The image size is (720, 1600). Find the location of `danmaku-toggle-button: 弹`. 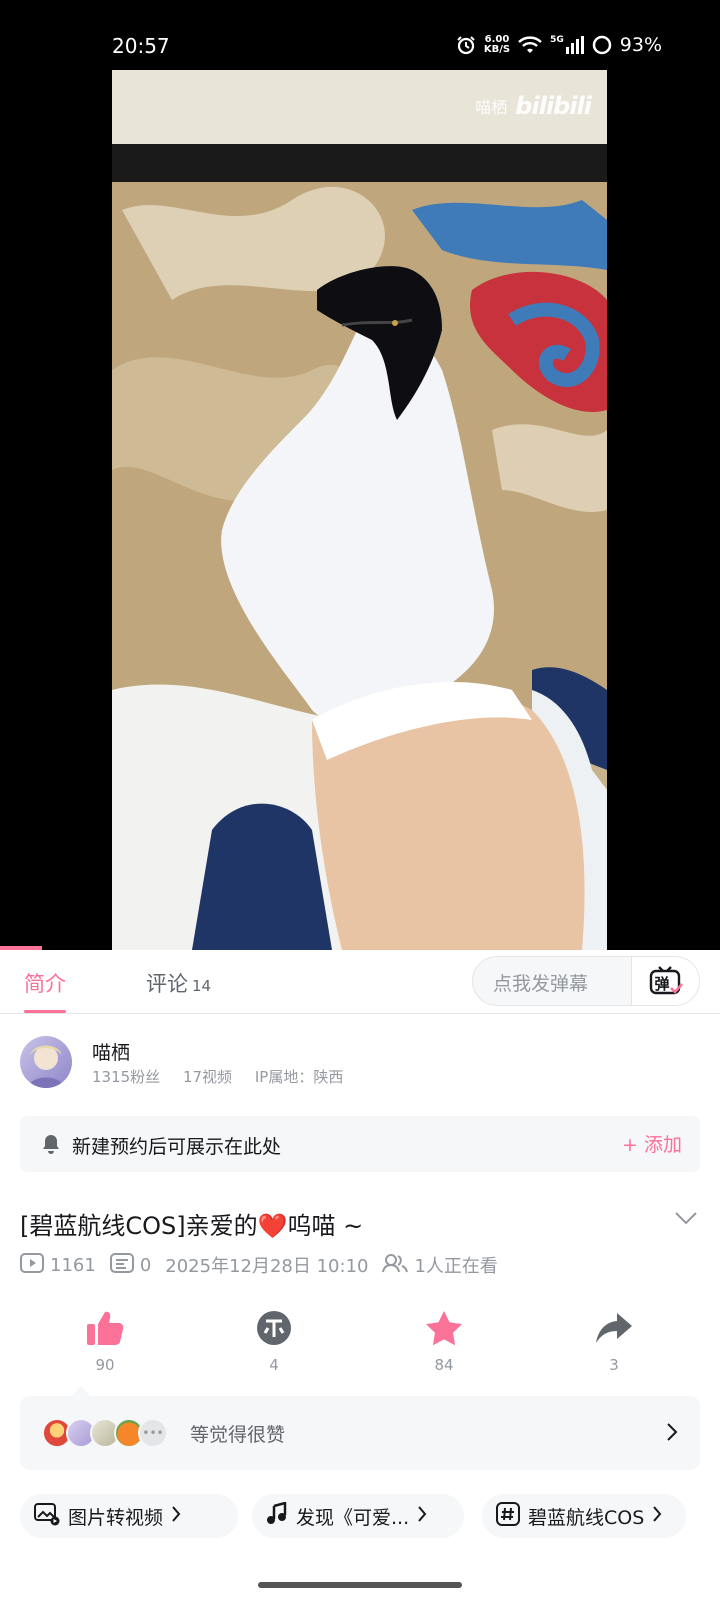

danmaku-toggle-button: 弹 is located at coordinates (665, 981).